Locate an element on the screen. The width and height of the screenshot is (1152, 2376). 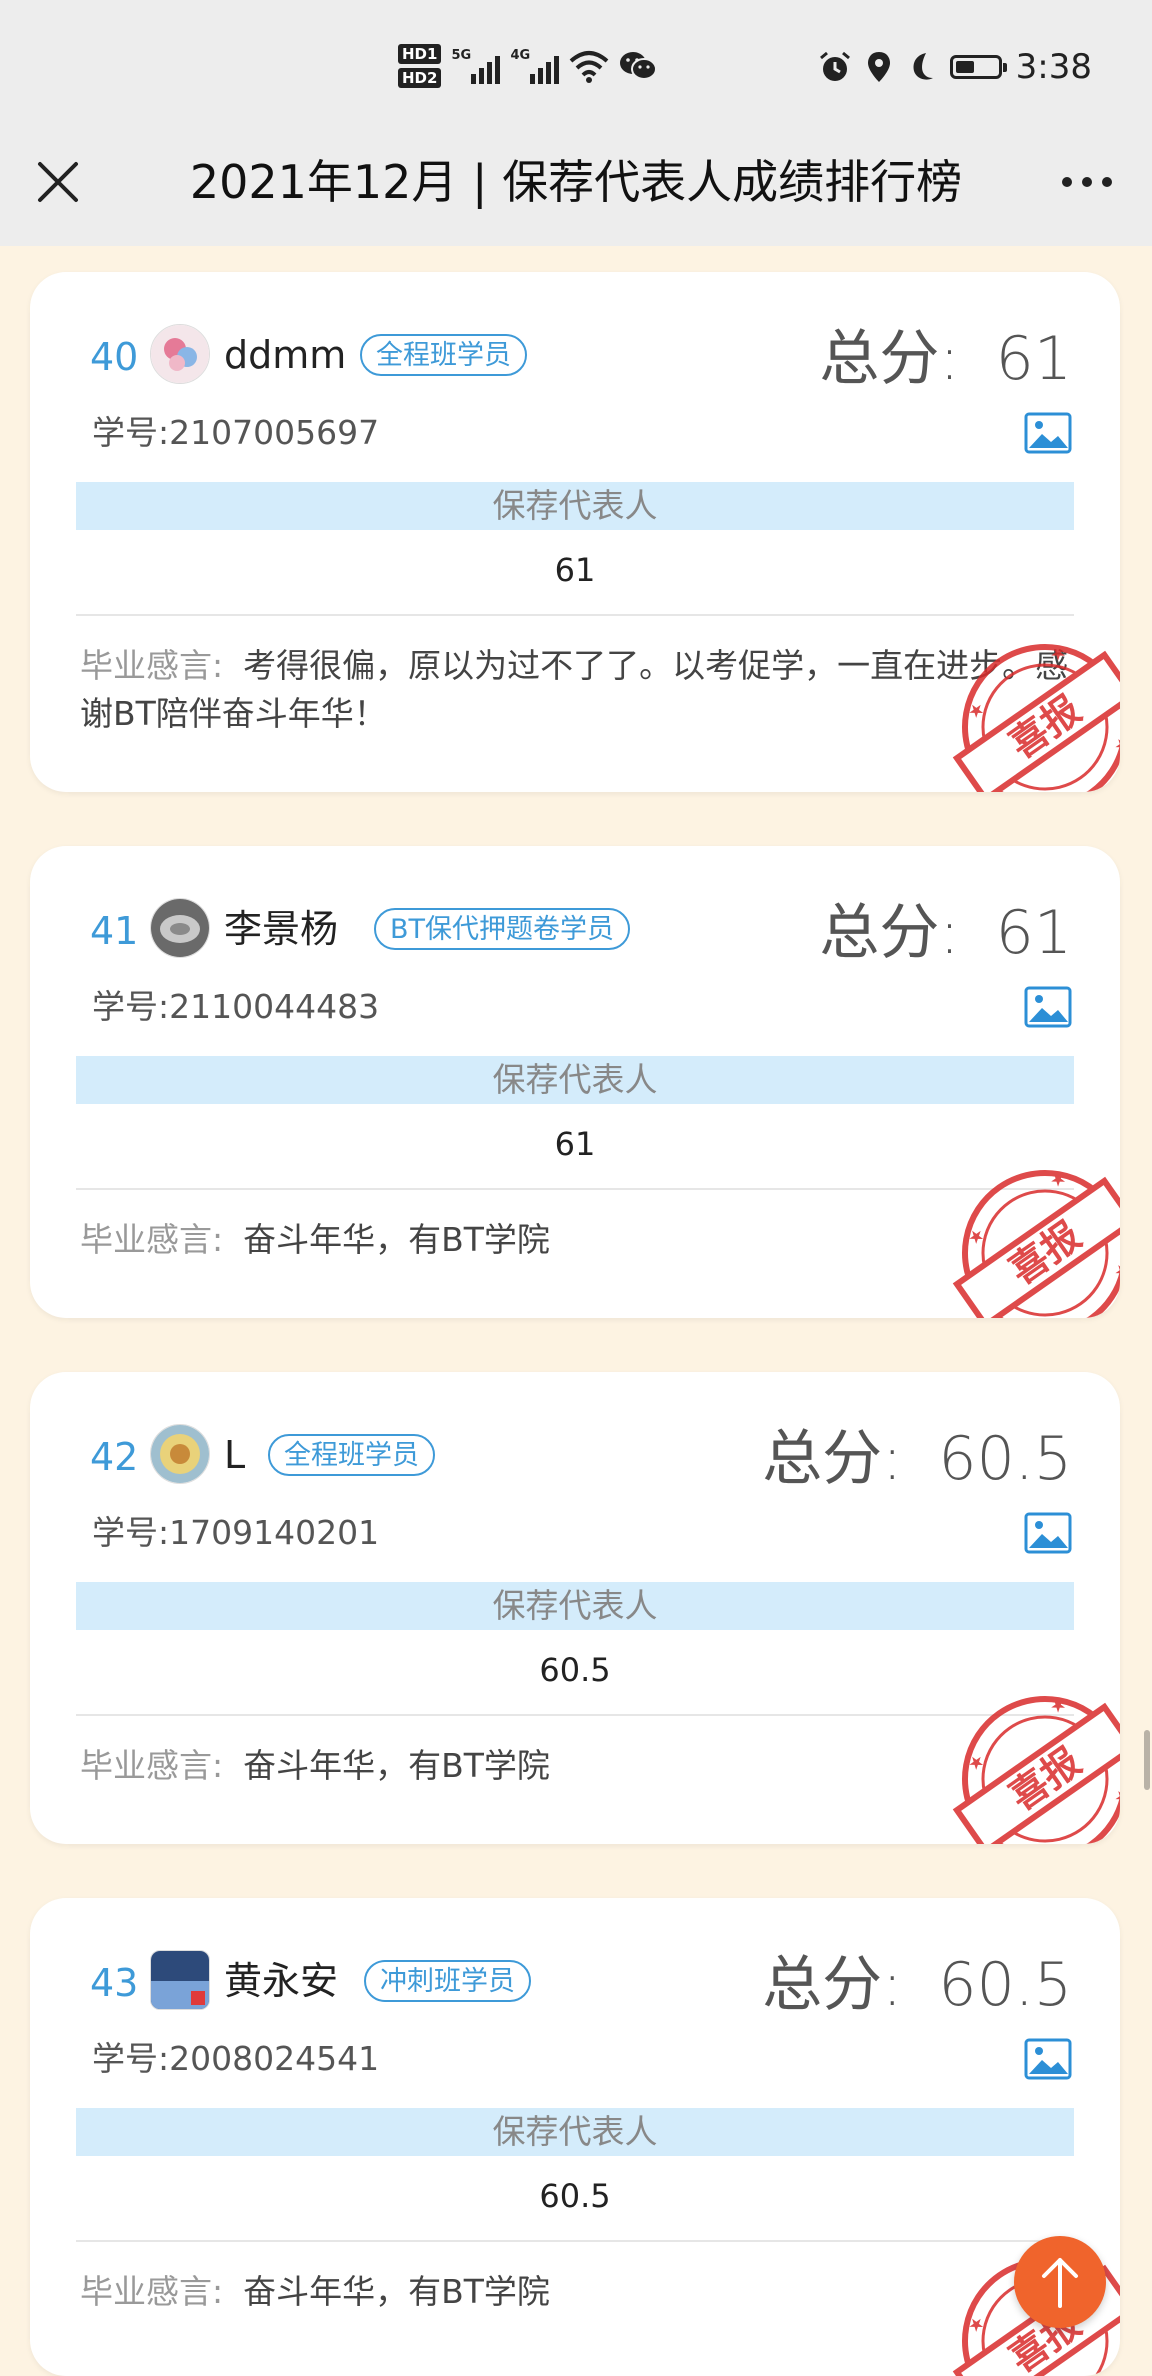
student-id: 学号:1709140201 is located at coordinates (235, 1533).